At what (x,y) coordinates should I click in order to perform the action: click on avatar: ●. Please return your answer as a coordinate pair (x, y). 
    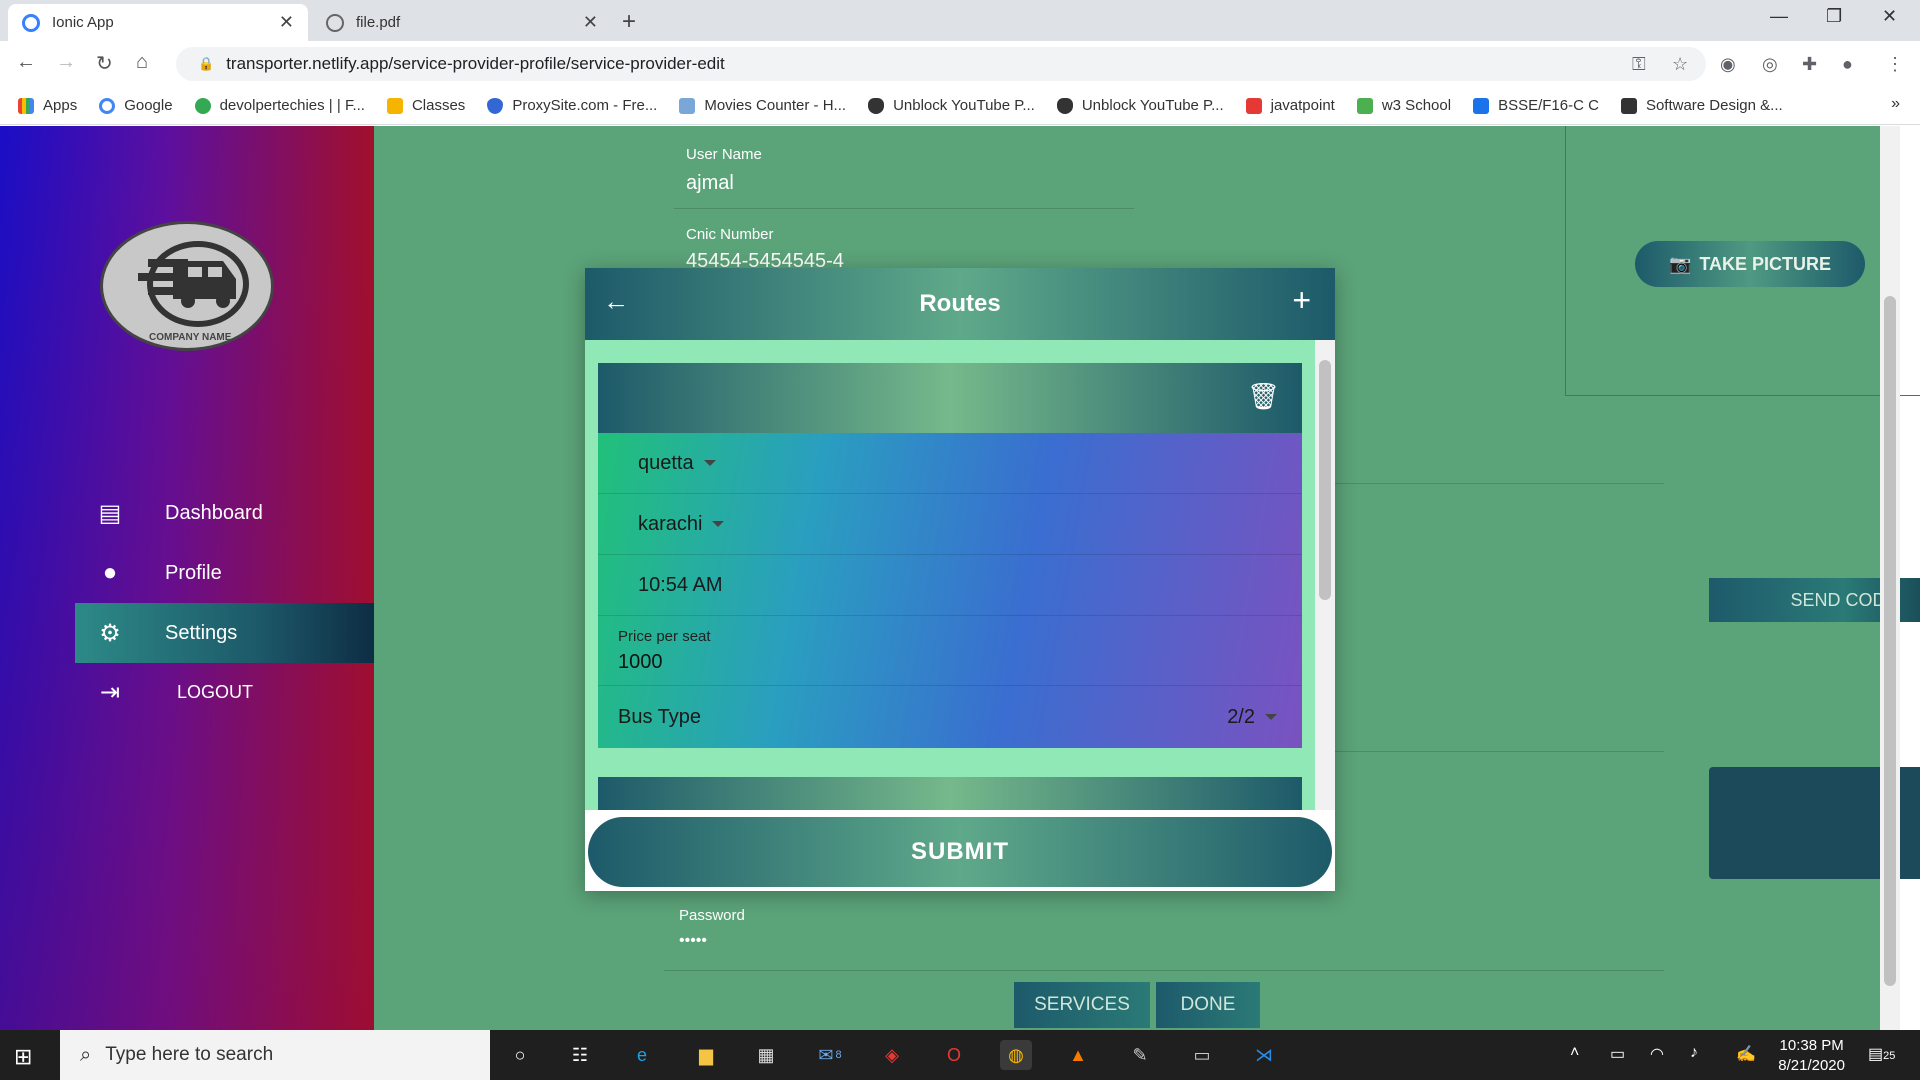
    Looking at the image, I should click on (1847, 64).